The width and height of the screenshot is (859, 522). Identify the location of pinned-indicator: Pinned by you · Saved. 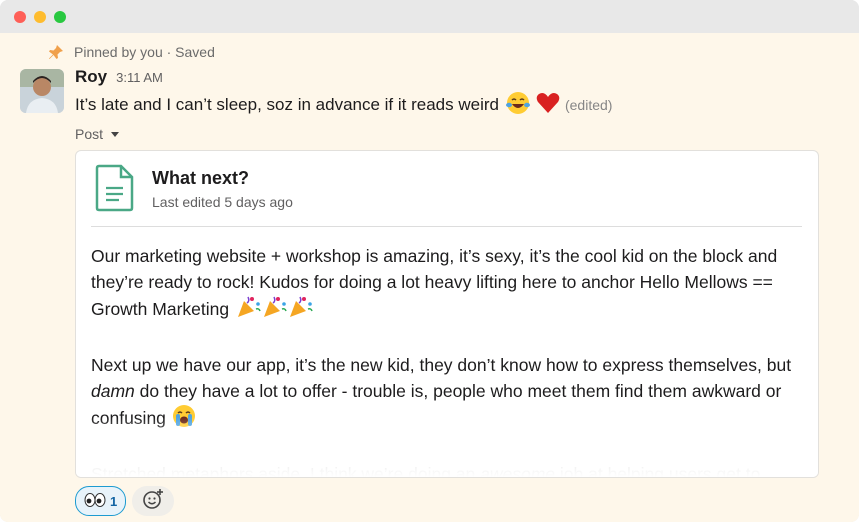
(131, 52).